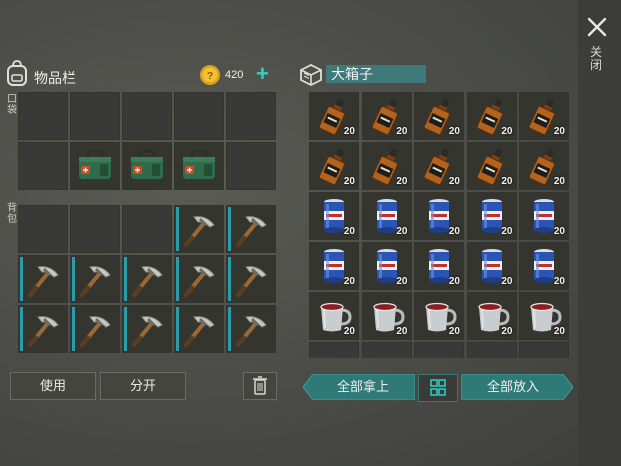 The height and width of the screenshot is (466, 621). I want to click on sort-button, so click(438, 388).